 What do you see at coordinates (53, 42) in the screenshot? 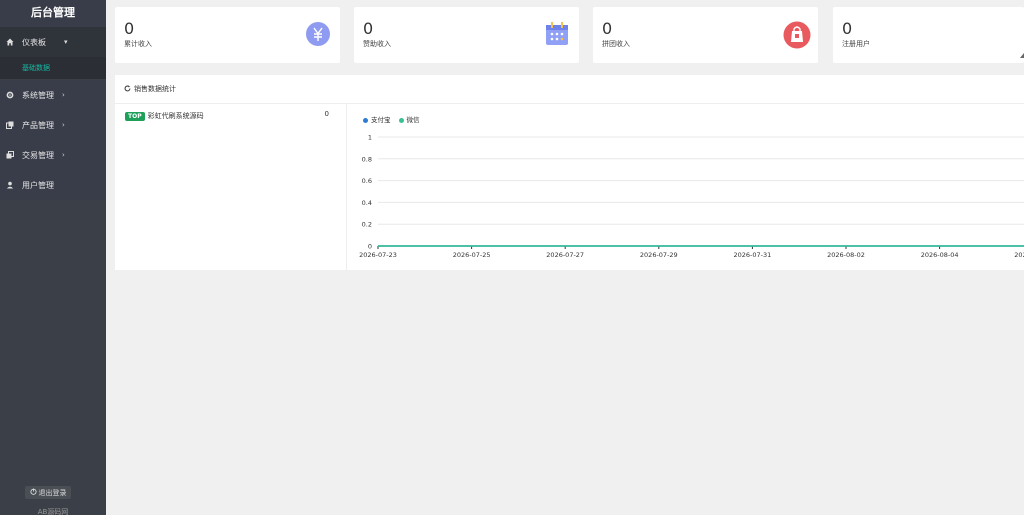
I see `sidebar-item-dashboard: 仪表板 ▾` at bounding box center [53, 42].